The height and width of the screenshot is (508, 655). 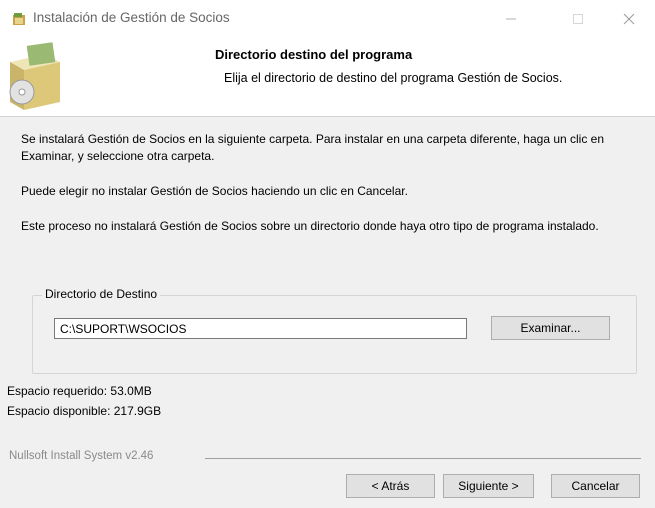 I want to click on window-title: Instalación de Gestión de Socios, so click(x=131, y=17).